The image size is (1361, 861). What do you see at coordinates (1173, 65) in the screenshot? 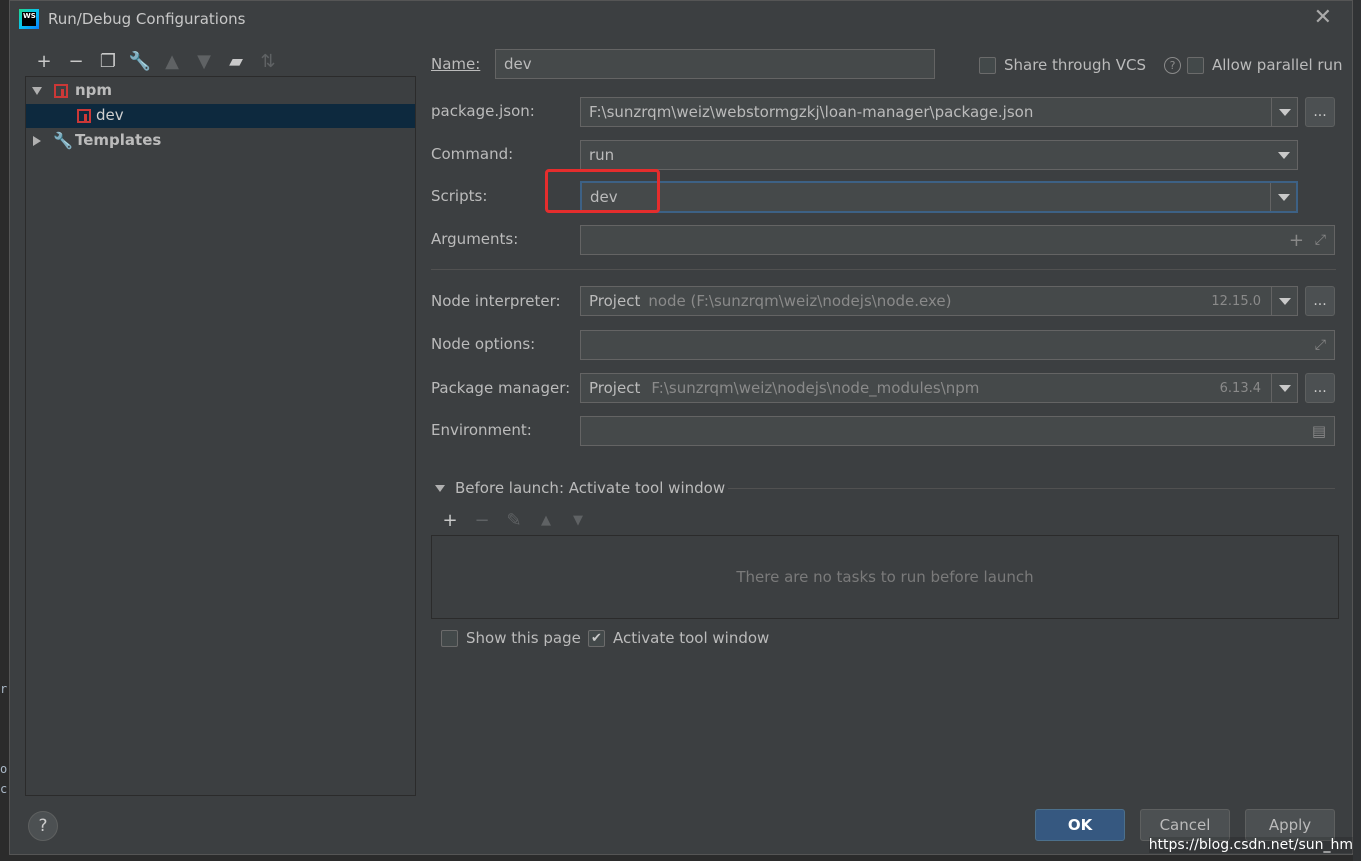
I see `question-icon: ?` at bounding box center [1173, 65].